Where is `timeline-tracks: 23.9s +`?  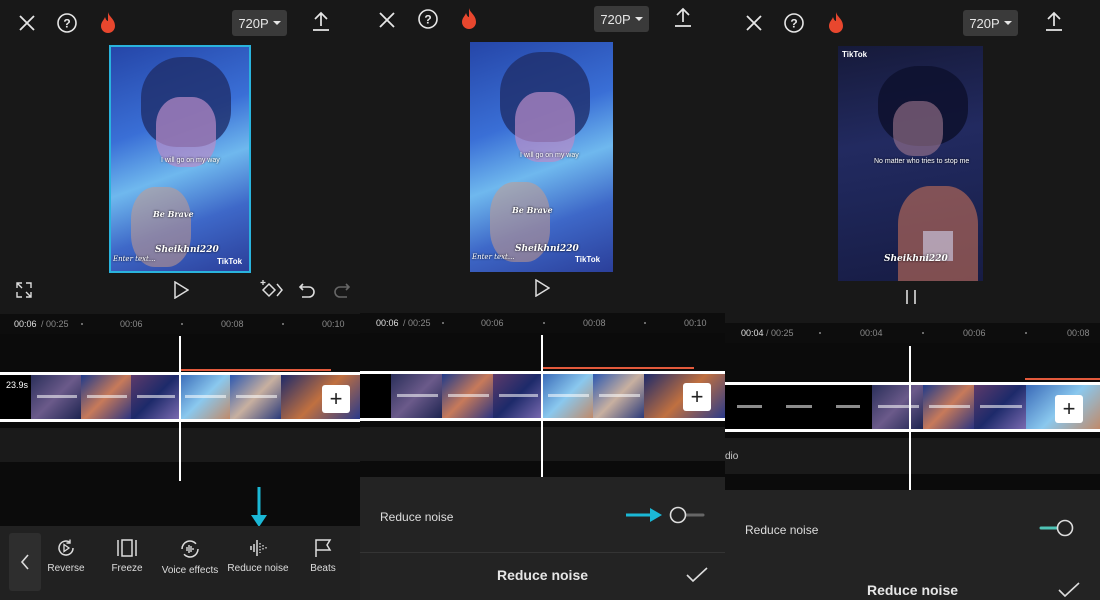
timeline-tracks: 23.9s + is located at coordinates (180, 430).